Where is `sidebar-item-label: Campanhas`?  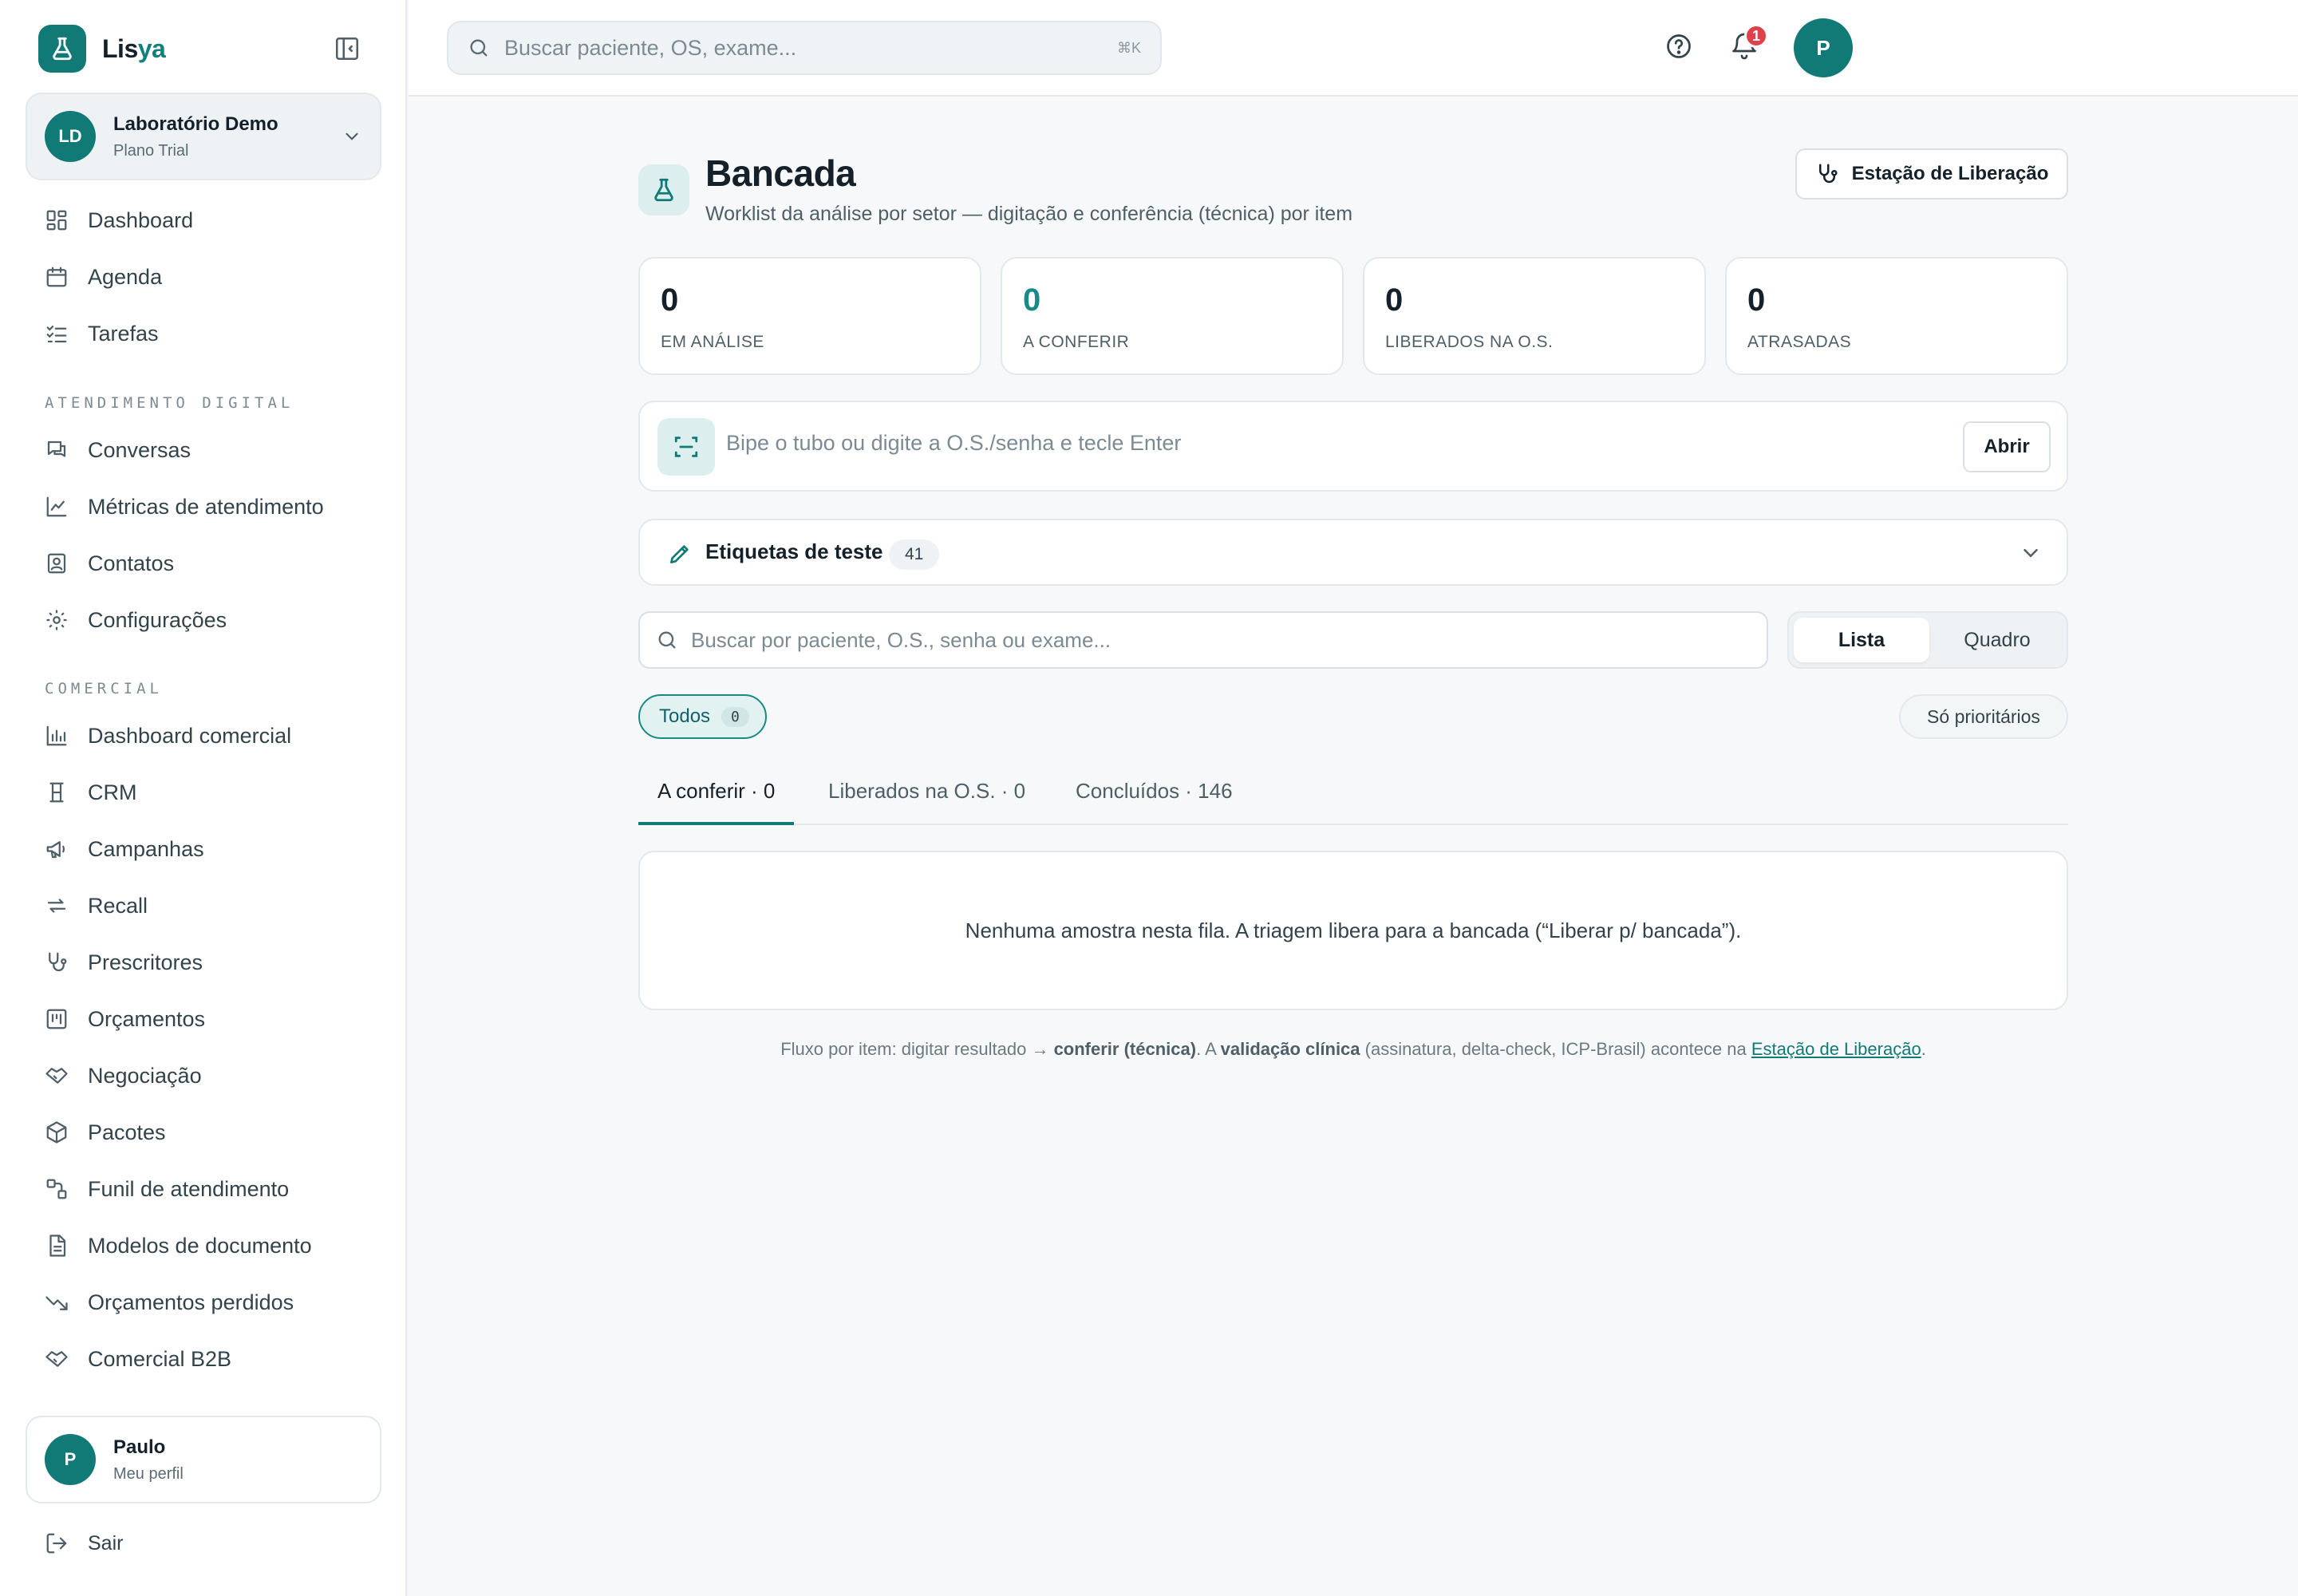
sidebar-item-label: Campanhas is located at coordinates (146, 848).